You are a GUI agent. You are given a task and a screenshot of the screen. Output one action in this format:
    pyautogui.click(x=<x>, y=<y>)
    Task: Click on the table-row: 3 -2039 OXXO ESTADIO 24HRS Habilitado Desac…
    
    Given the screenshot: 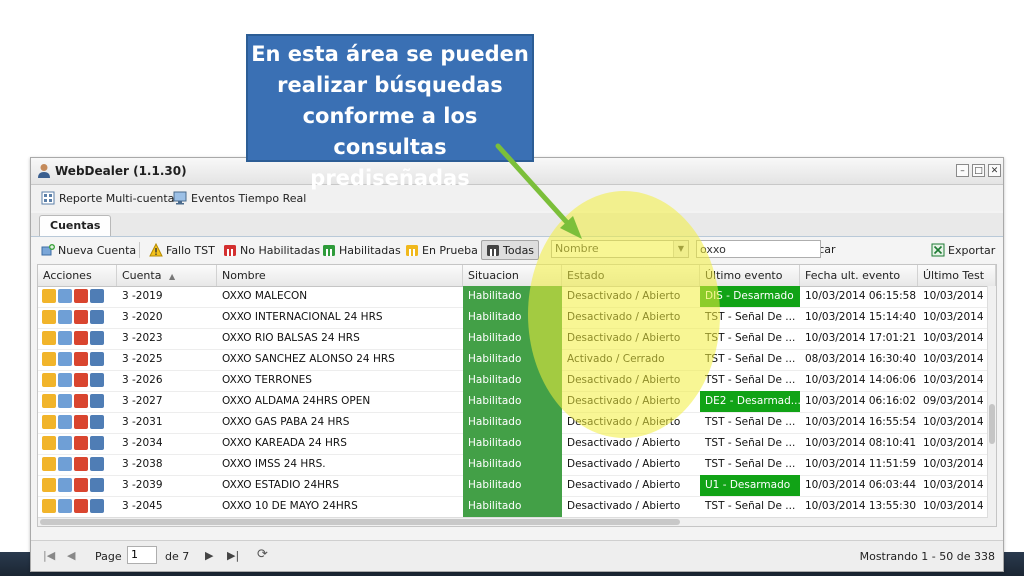 What is the action you would take?
    pyautogui.click(x=513, y=486)
    